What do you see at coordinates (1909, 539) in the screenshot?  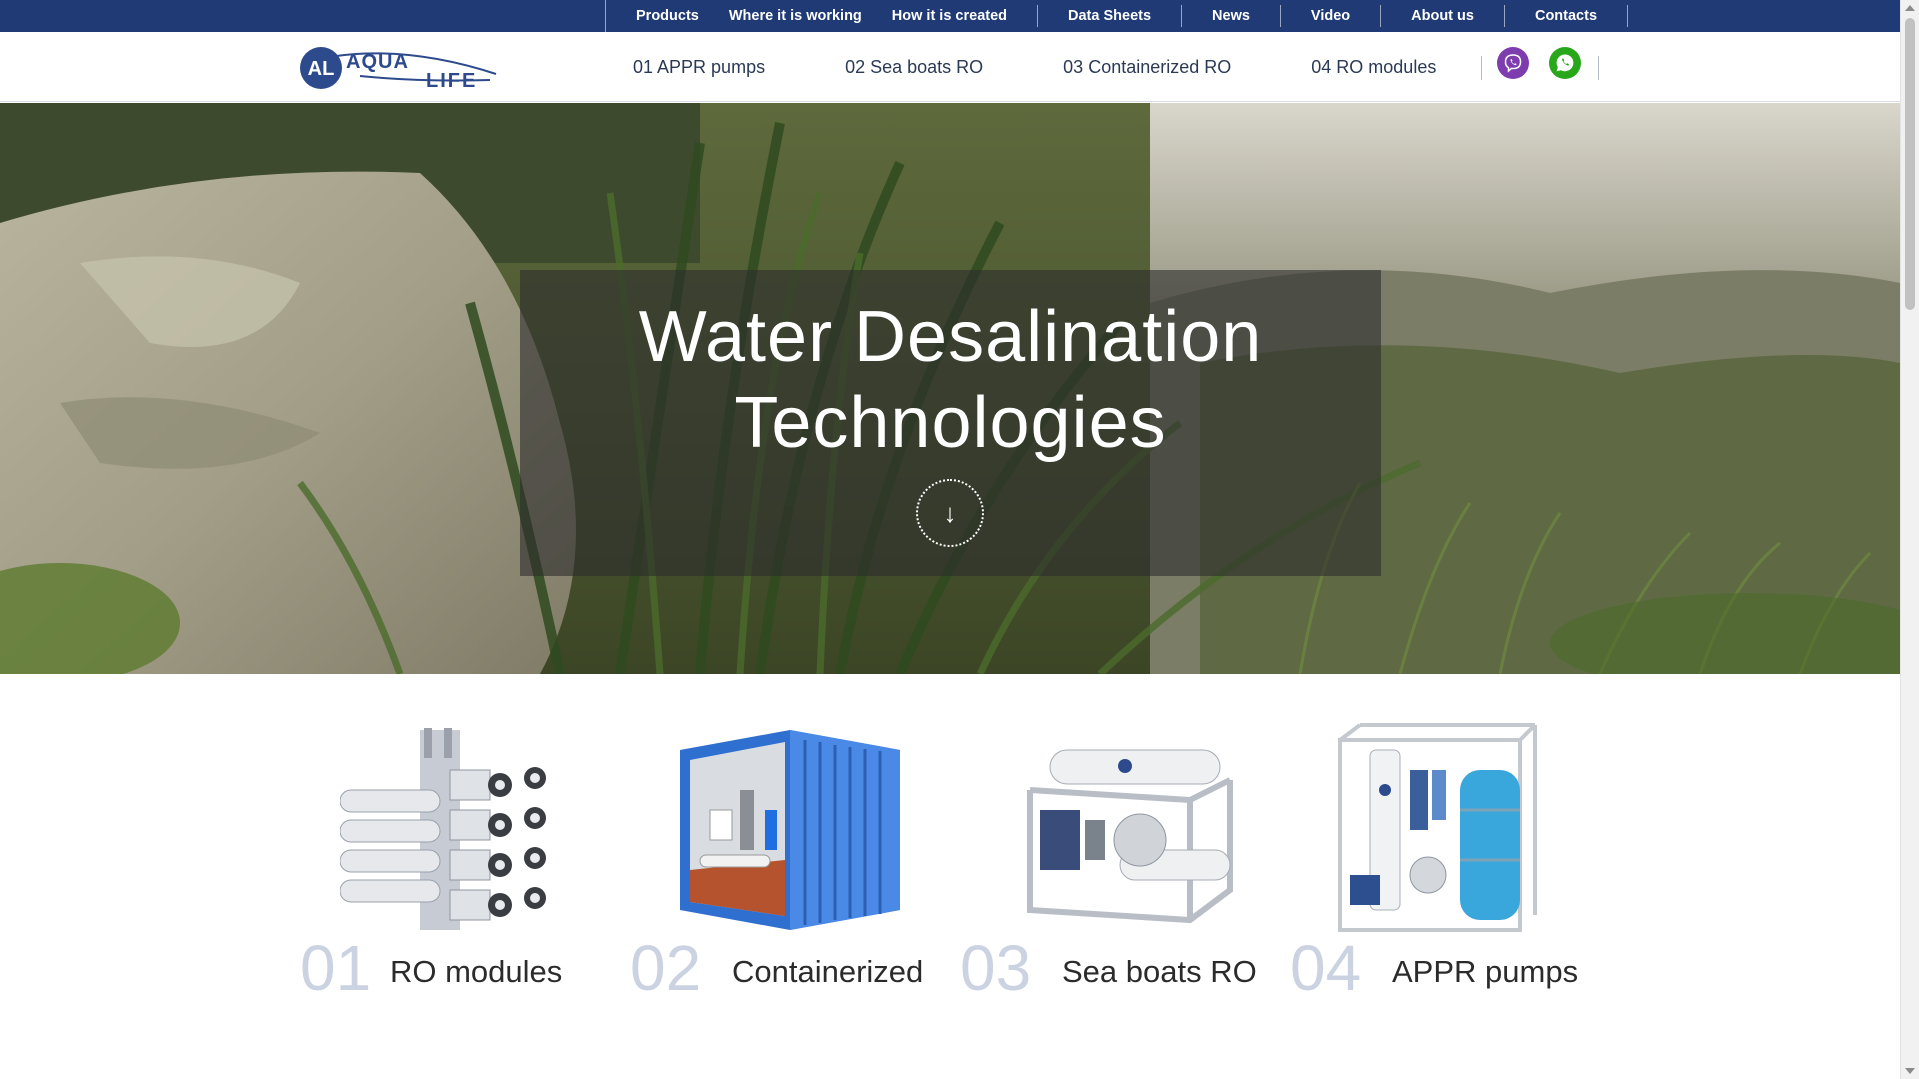 I see `page-scrollbar` at bounding box center [1909, 539].